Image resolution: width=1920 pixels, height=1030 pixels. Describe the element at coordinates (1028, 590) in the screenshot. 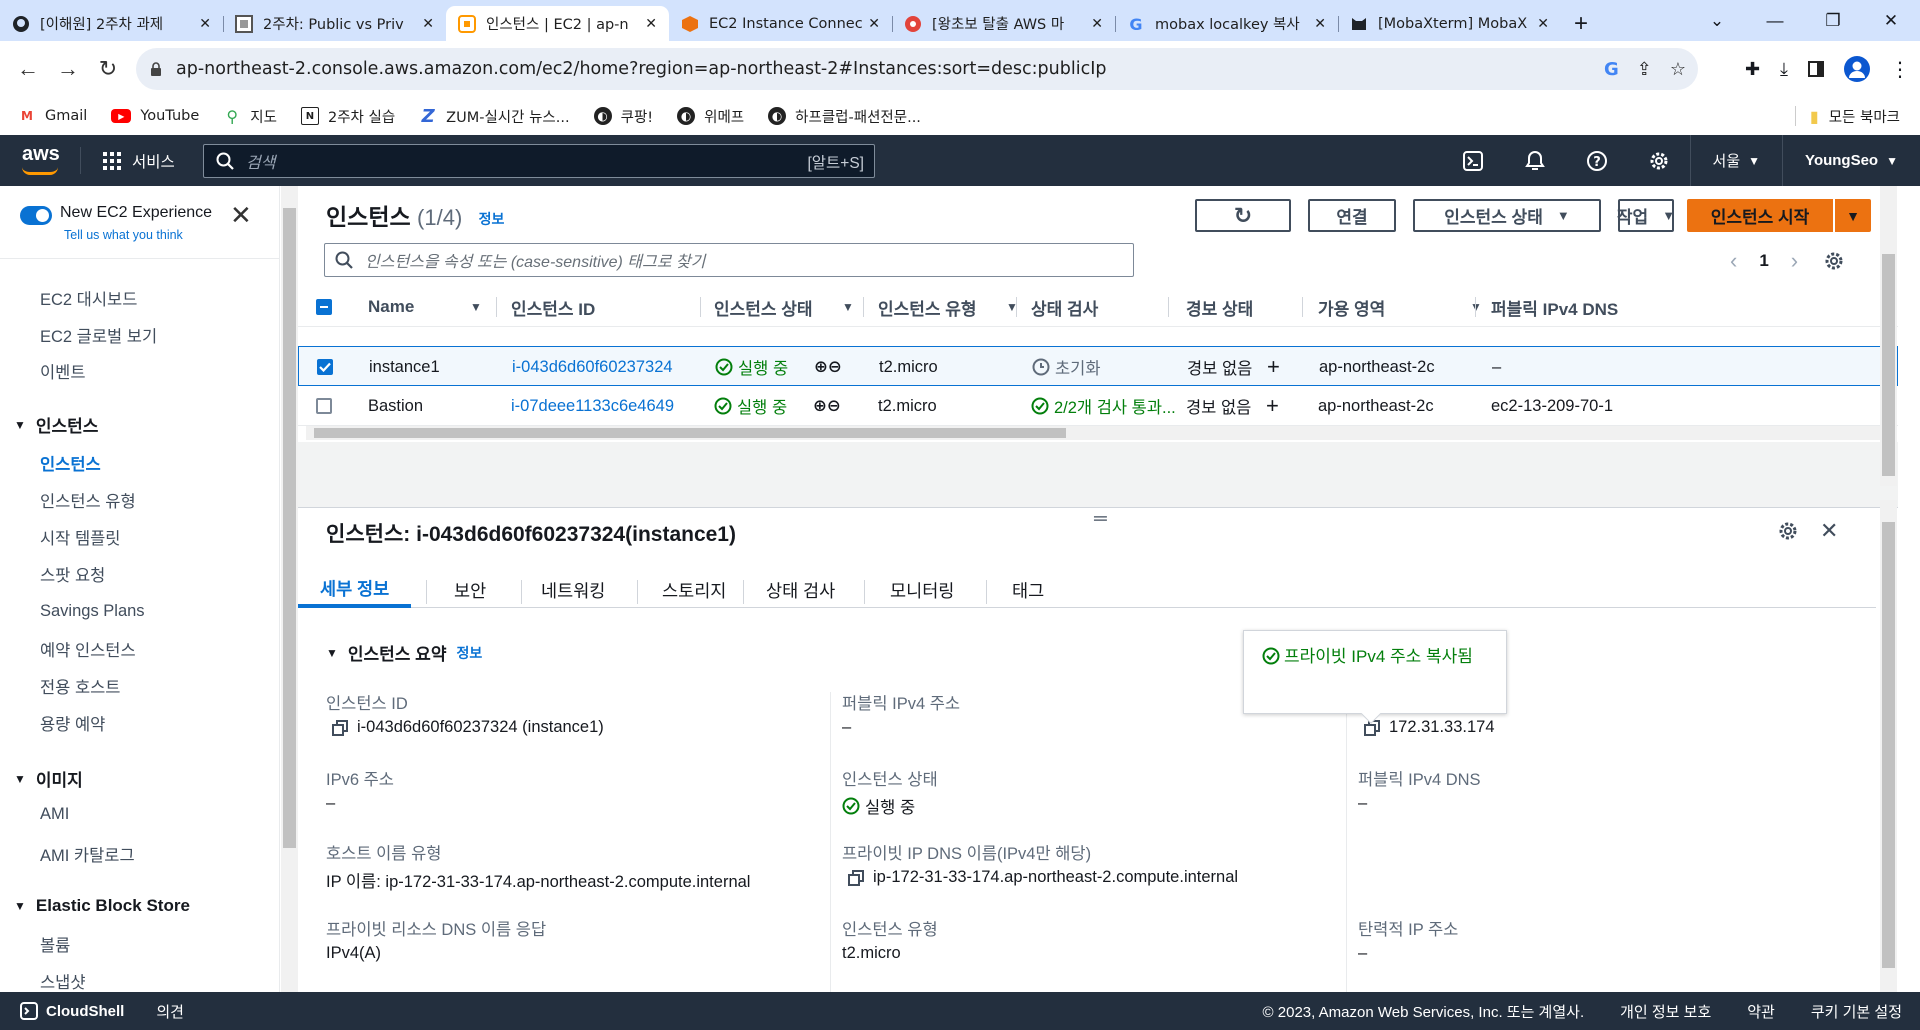

I see `tab-tags: 태그` at that location.